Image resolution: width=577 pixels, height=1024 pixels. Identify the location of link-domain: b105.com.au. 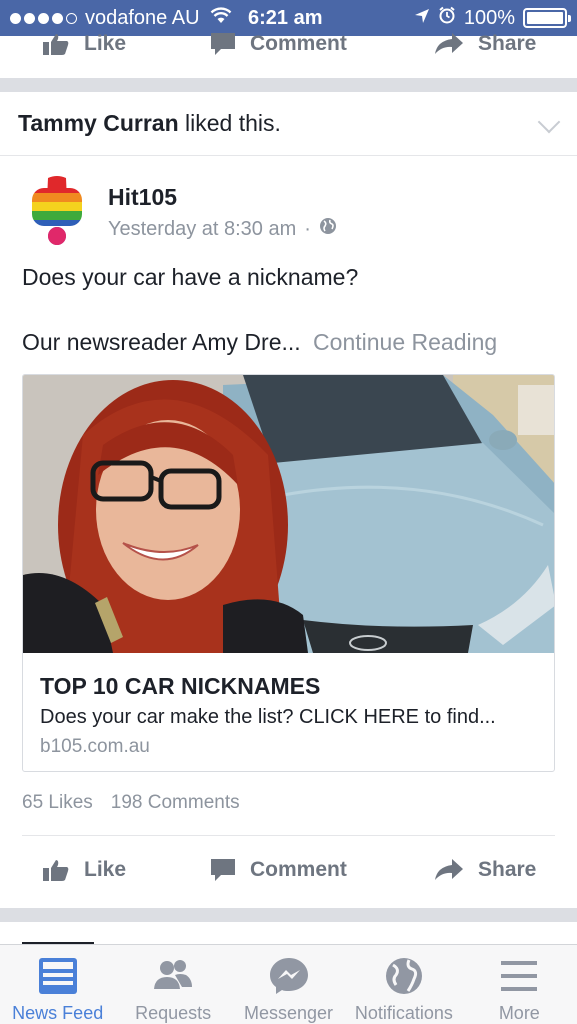
(95, 746).